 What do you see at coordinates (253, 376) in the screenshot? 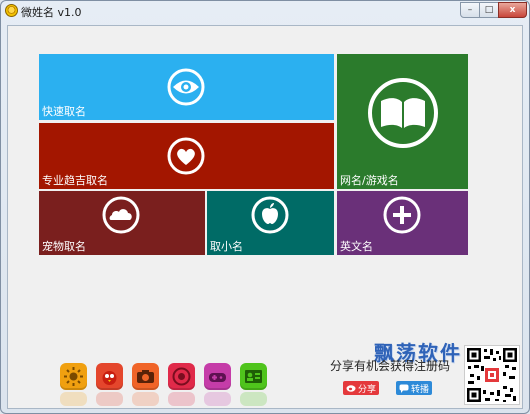
I see `contacts-app-icon` at bounding box center [253, 376].